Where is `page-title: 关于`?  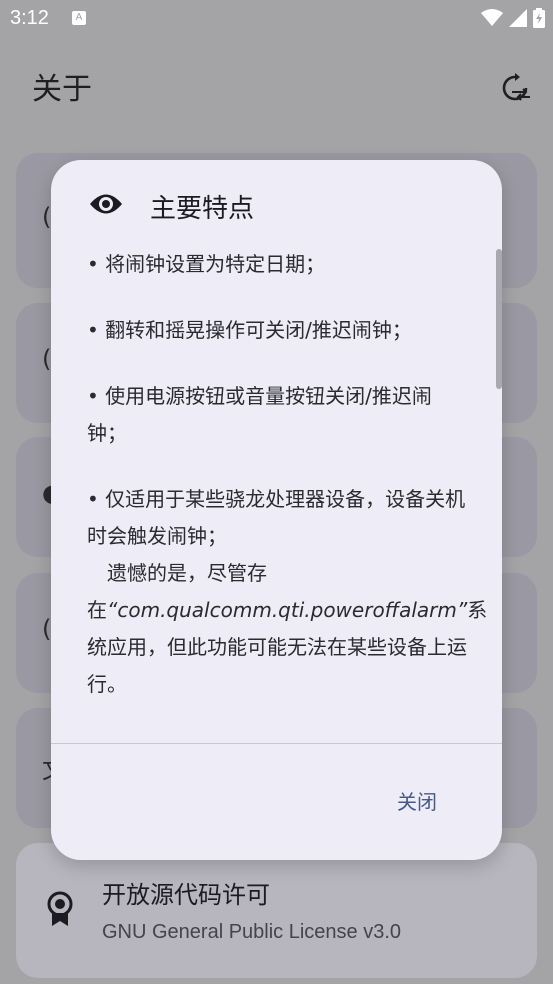
page-title: 关于 is located at coordinates (62, 89).